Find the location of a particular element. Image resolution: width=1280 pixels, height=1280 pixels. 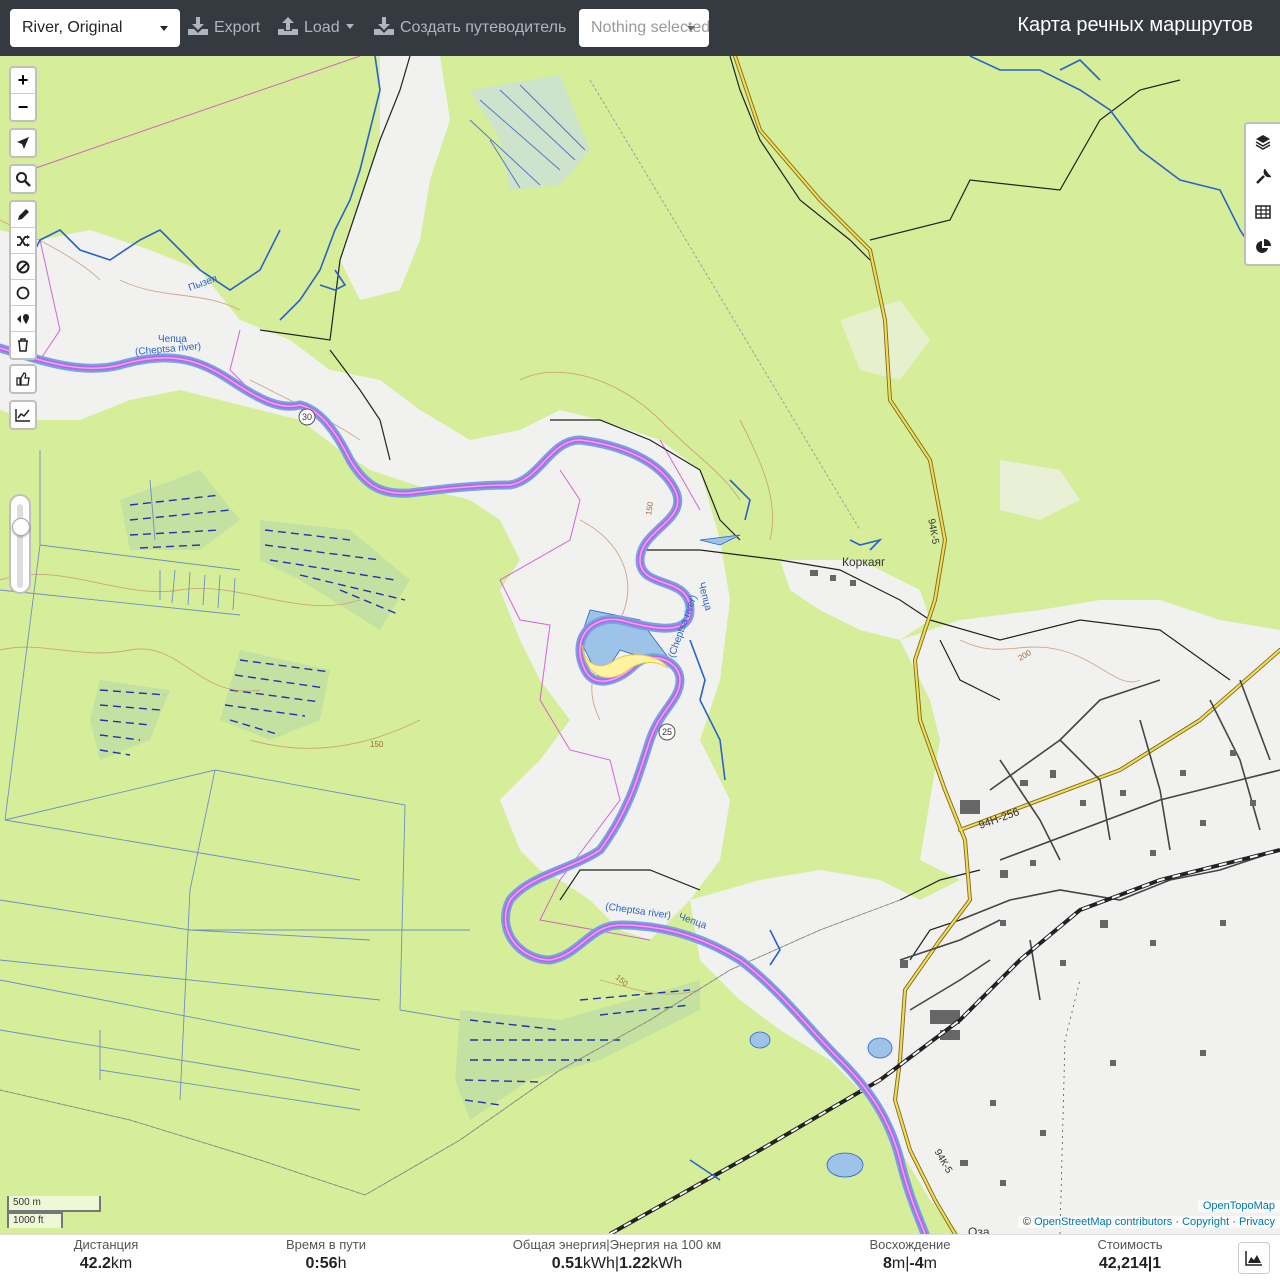

elevation-control is located at coordinates (23, 415).